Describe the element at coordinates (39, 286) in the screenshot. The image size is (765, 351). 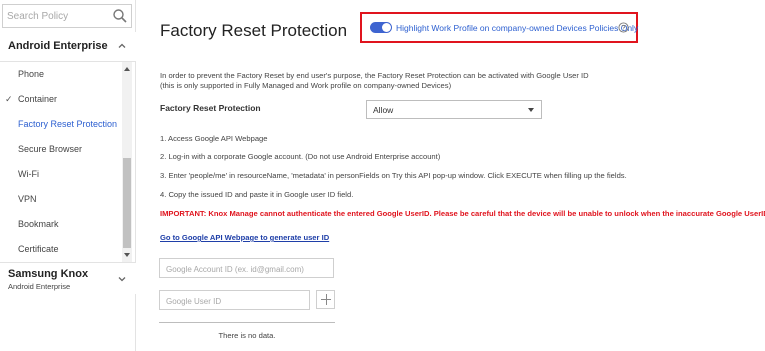
I see `section-subtitle: Android Enterprise` at that location.